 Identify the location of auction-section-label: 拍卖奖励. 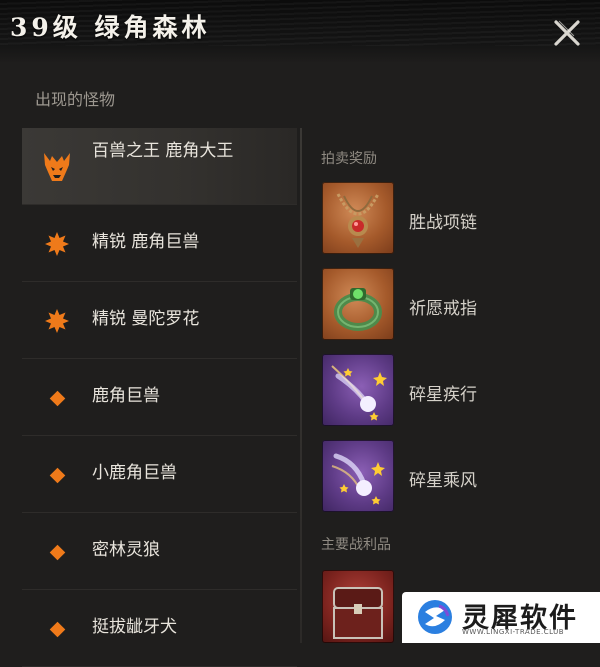
(349, 159).